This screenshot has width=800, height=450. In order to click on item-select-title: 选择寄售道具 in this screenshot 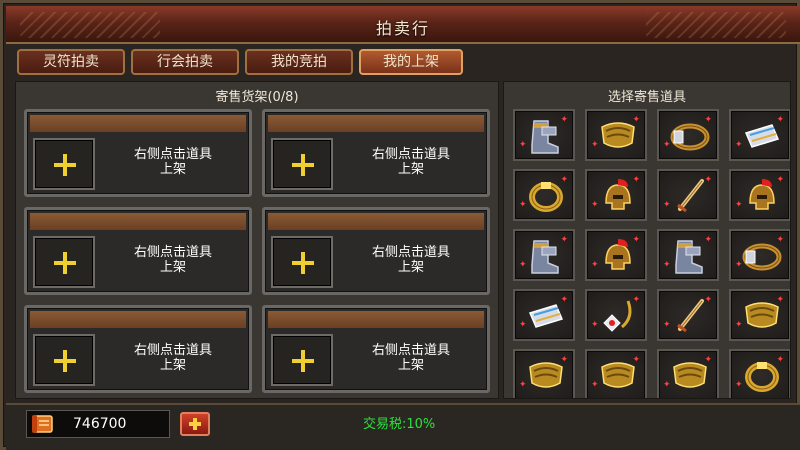, I will do `click(646, 97)`.